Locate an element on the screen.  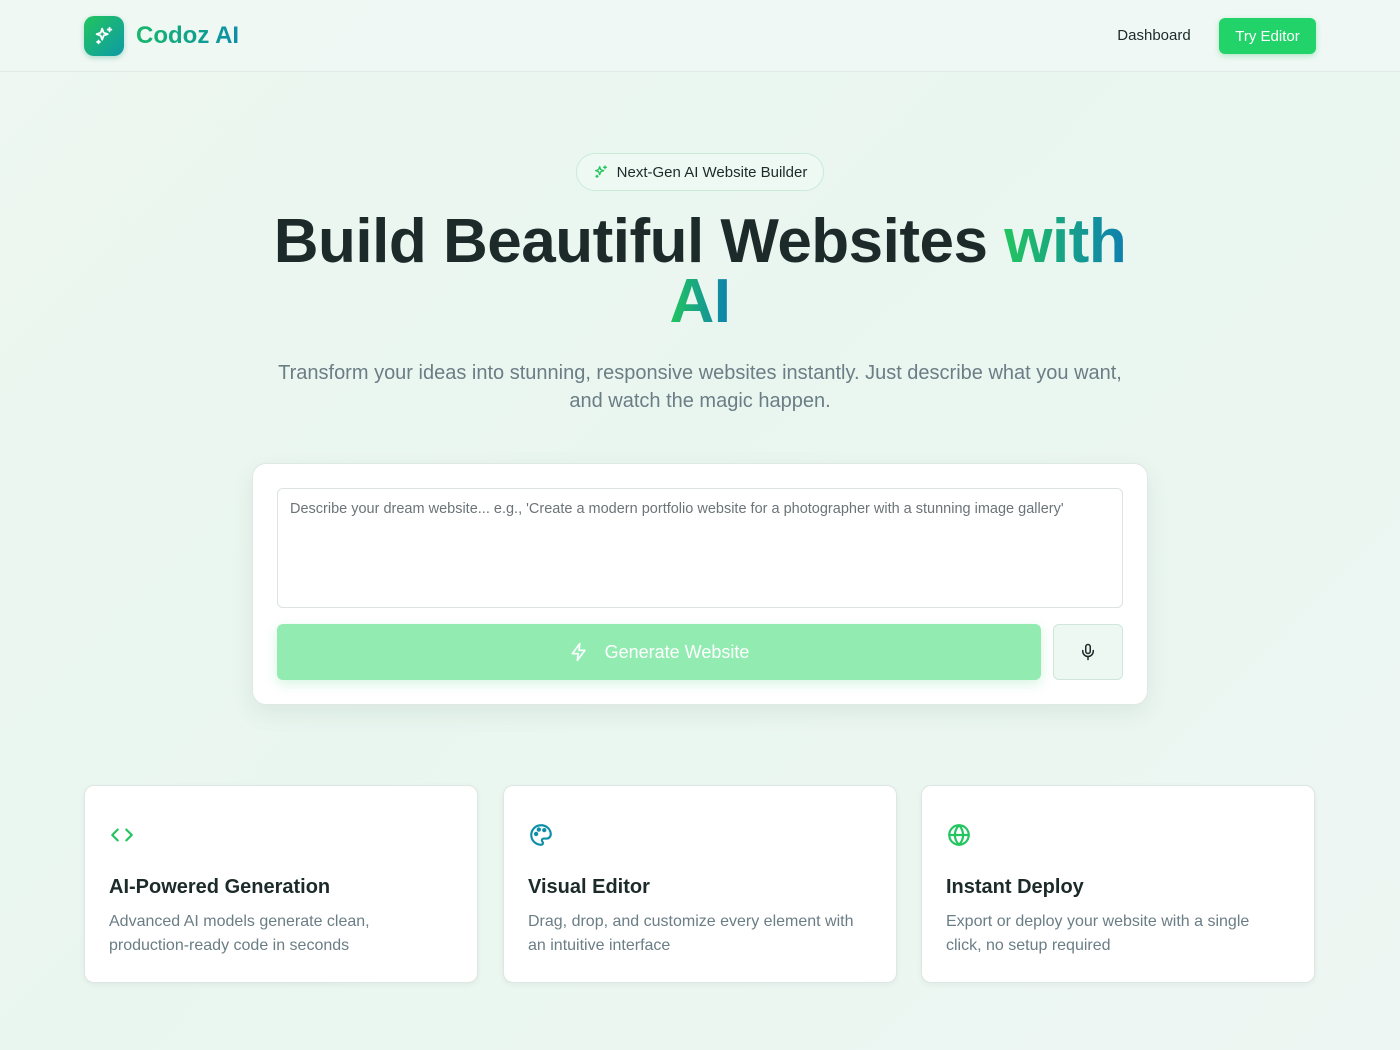
feature-title: Instant Deploy is located at coordinates (1015, 887).